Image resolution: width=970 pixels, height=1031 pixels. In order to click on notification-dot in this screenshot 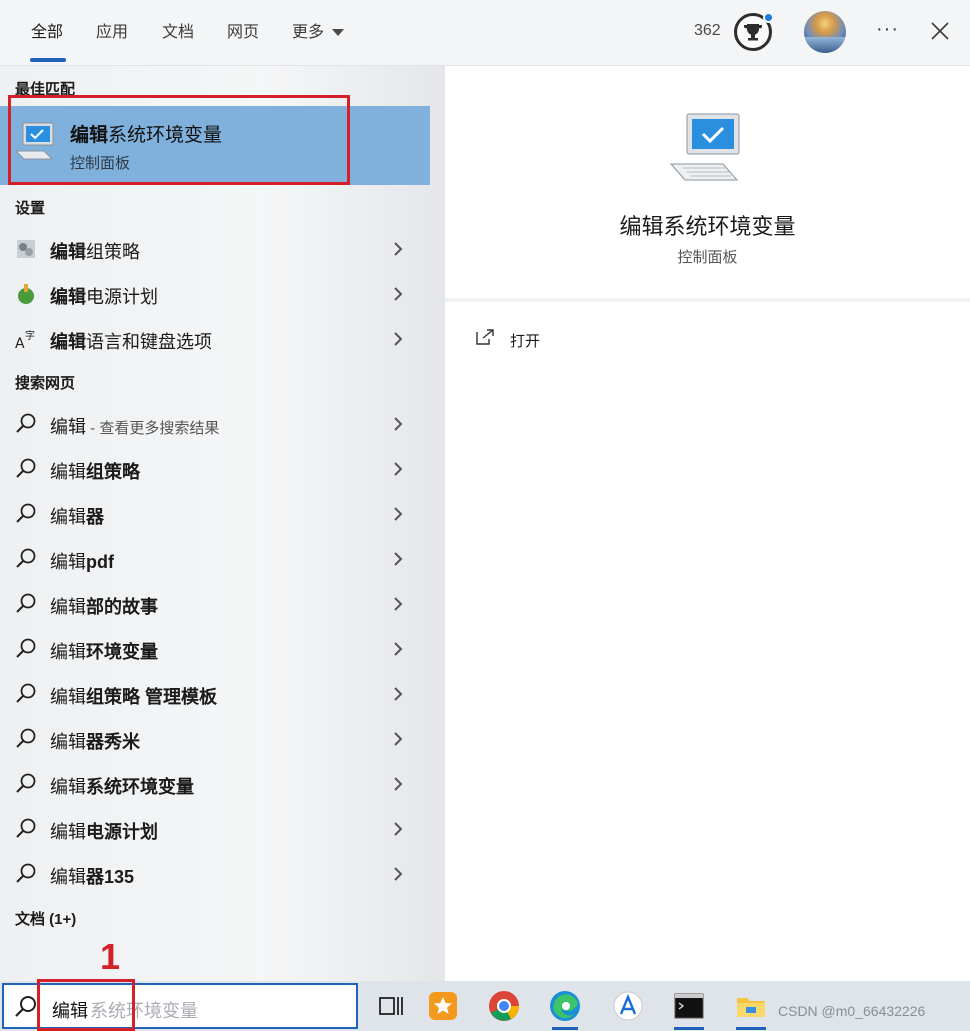, I will do `click(768, 17)`.